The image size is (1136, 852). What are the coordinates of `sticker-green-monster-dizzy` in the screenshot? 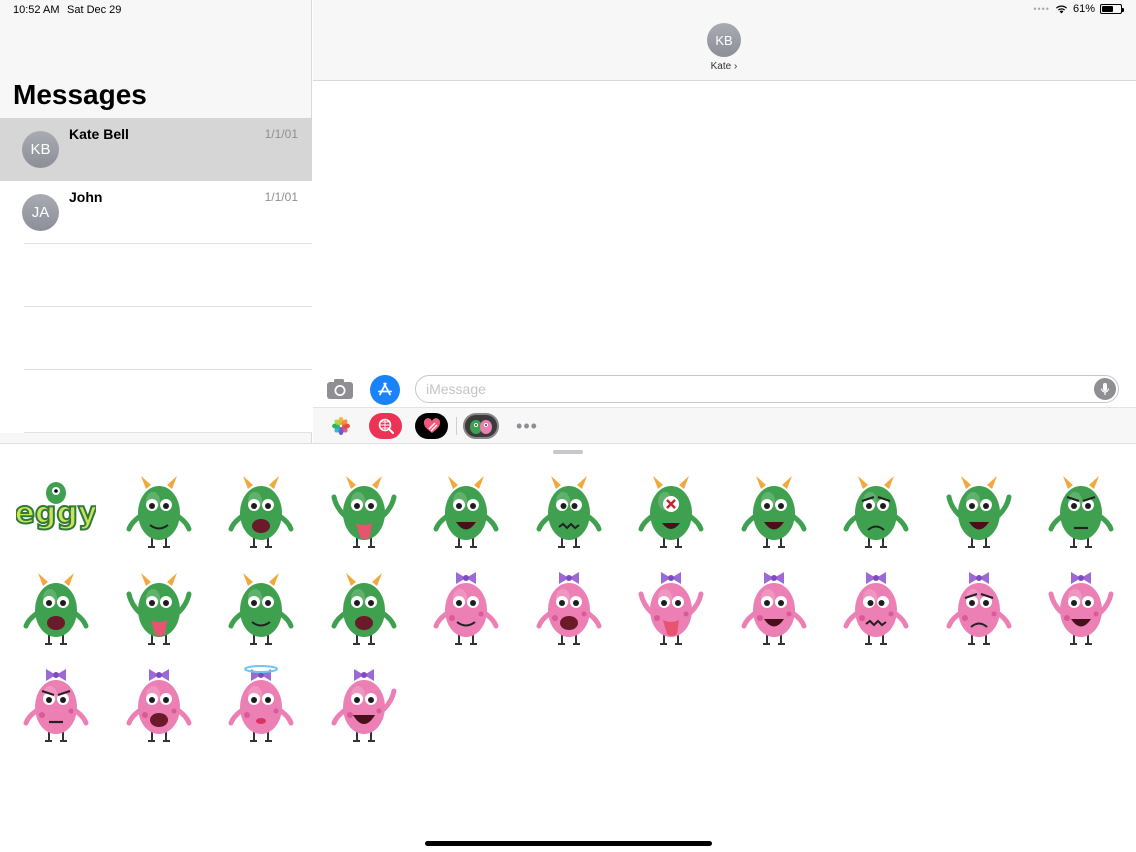 It's located at (569, 511).